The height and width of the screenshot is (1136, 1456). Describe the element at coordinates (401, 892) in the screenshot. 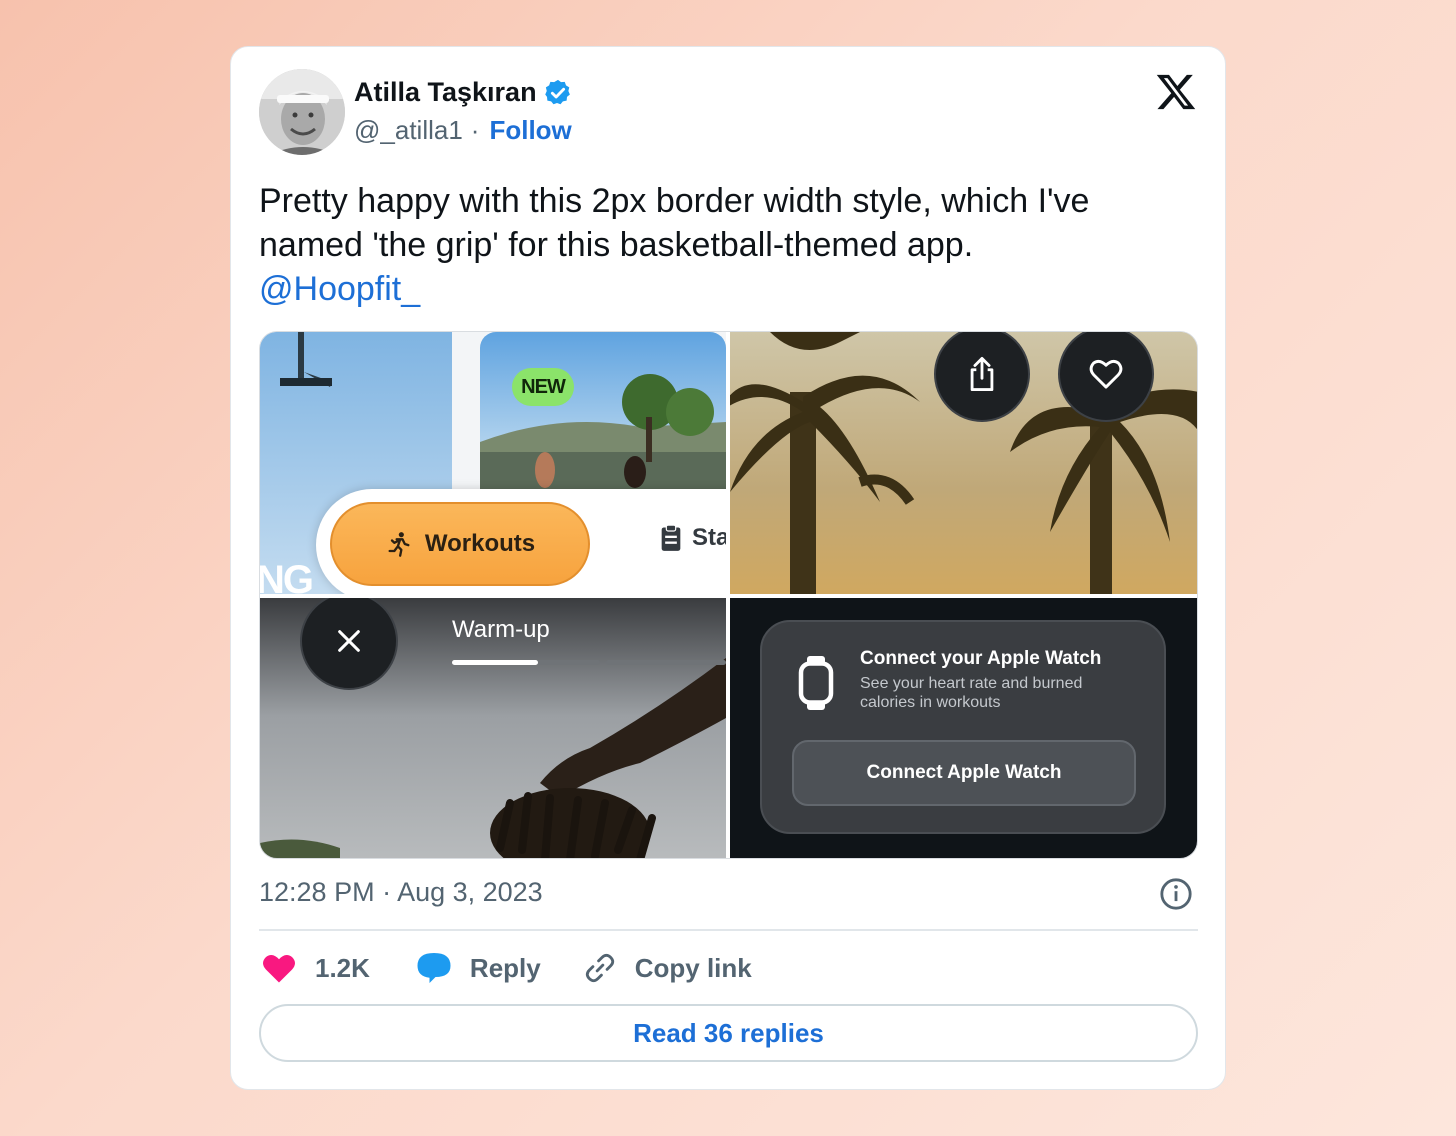

I see `tweet-timestamp: 12:28 PM · Aug 3, 2023` at that location.